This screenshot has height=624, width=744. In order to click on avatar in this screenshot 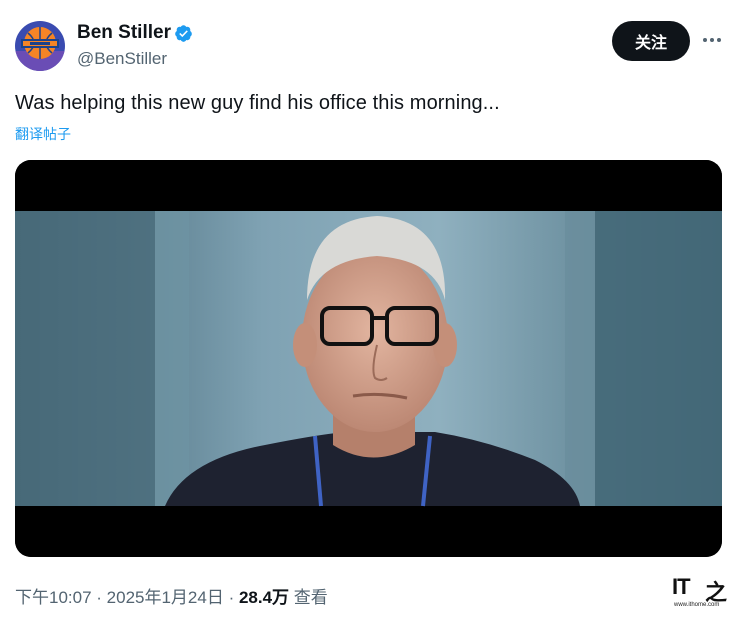, I will do `click(40, 46)`.